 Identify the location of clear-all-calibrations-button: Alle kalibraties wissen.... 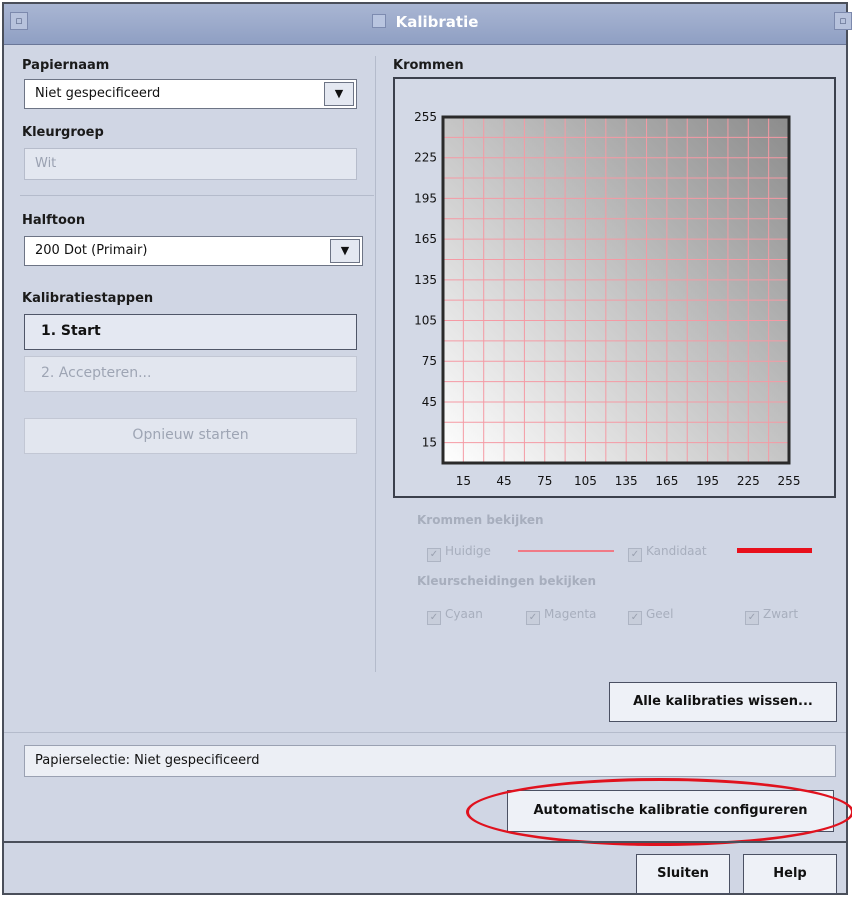
(723, 702).